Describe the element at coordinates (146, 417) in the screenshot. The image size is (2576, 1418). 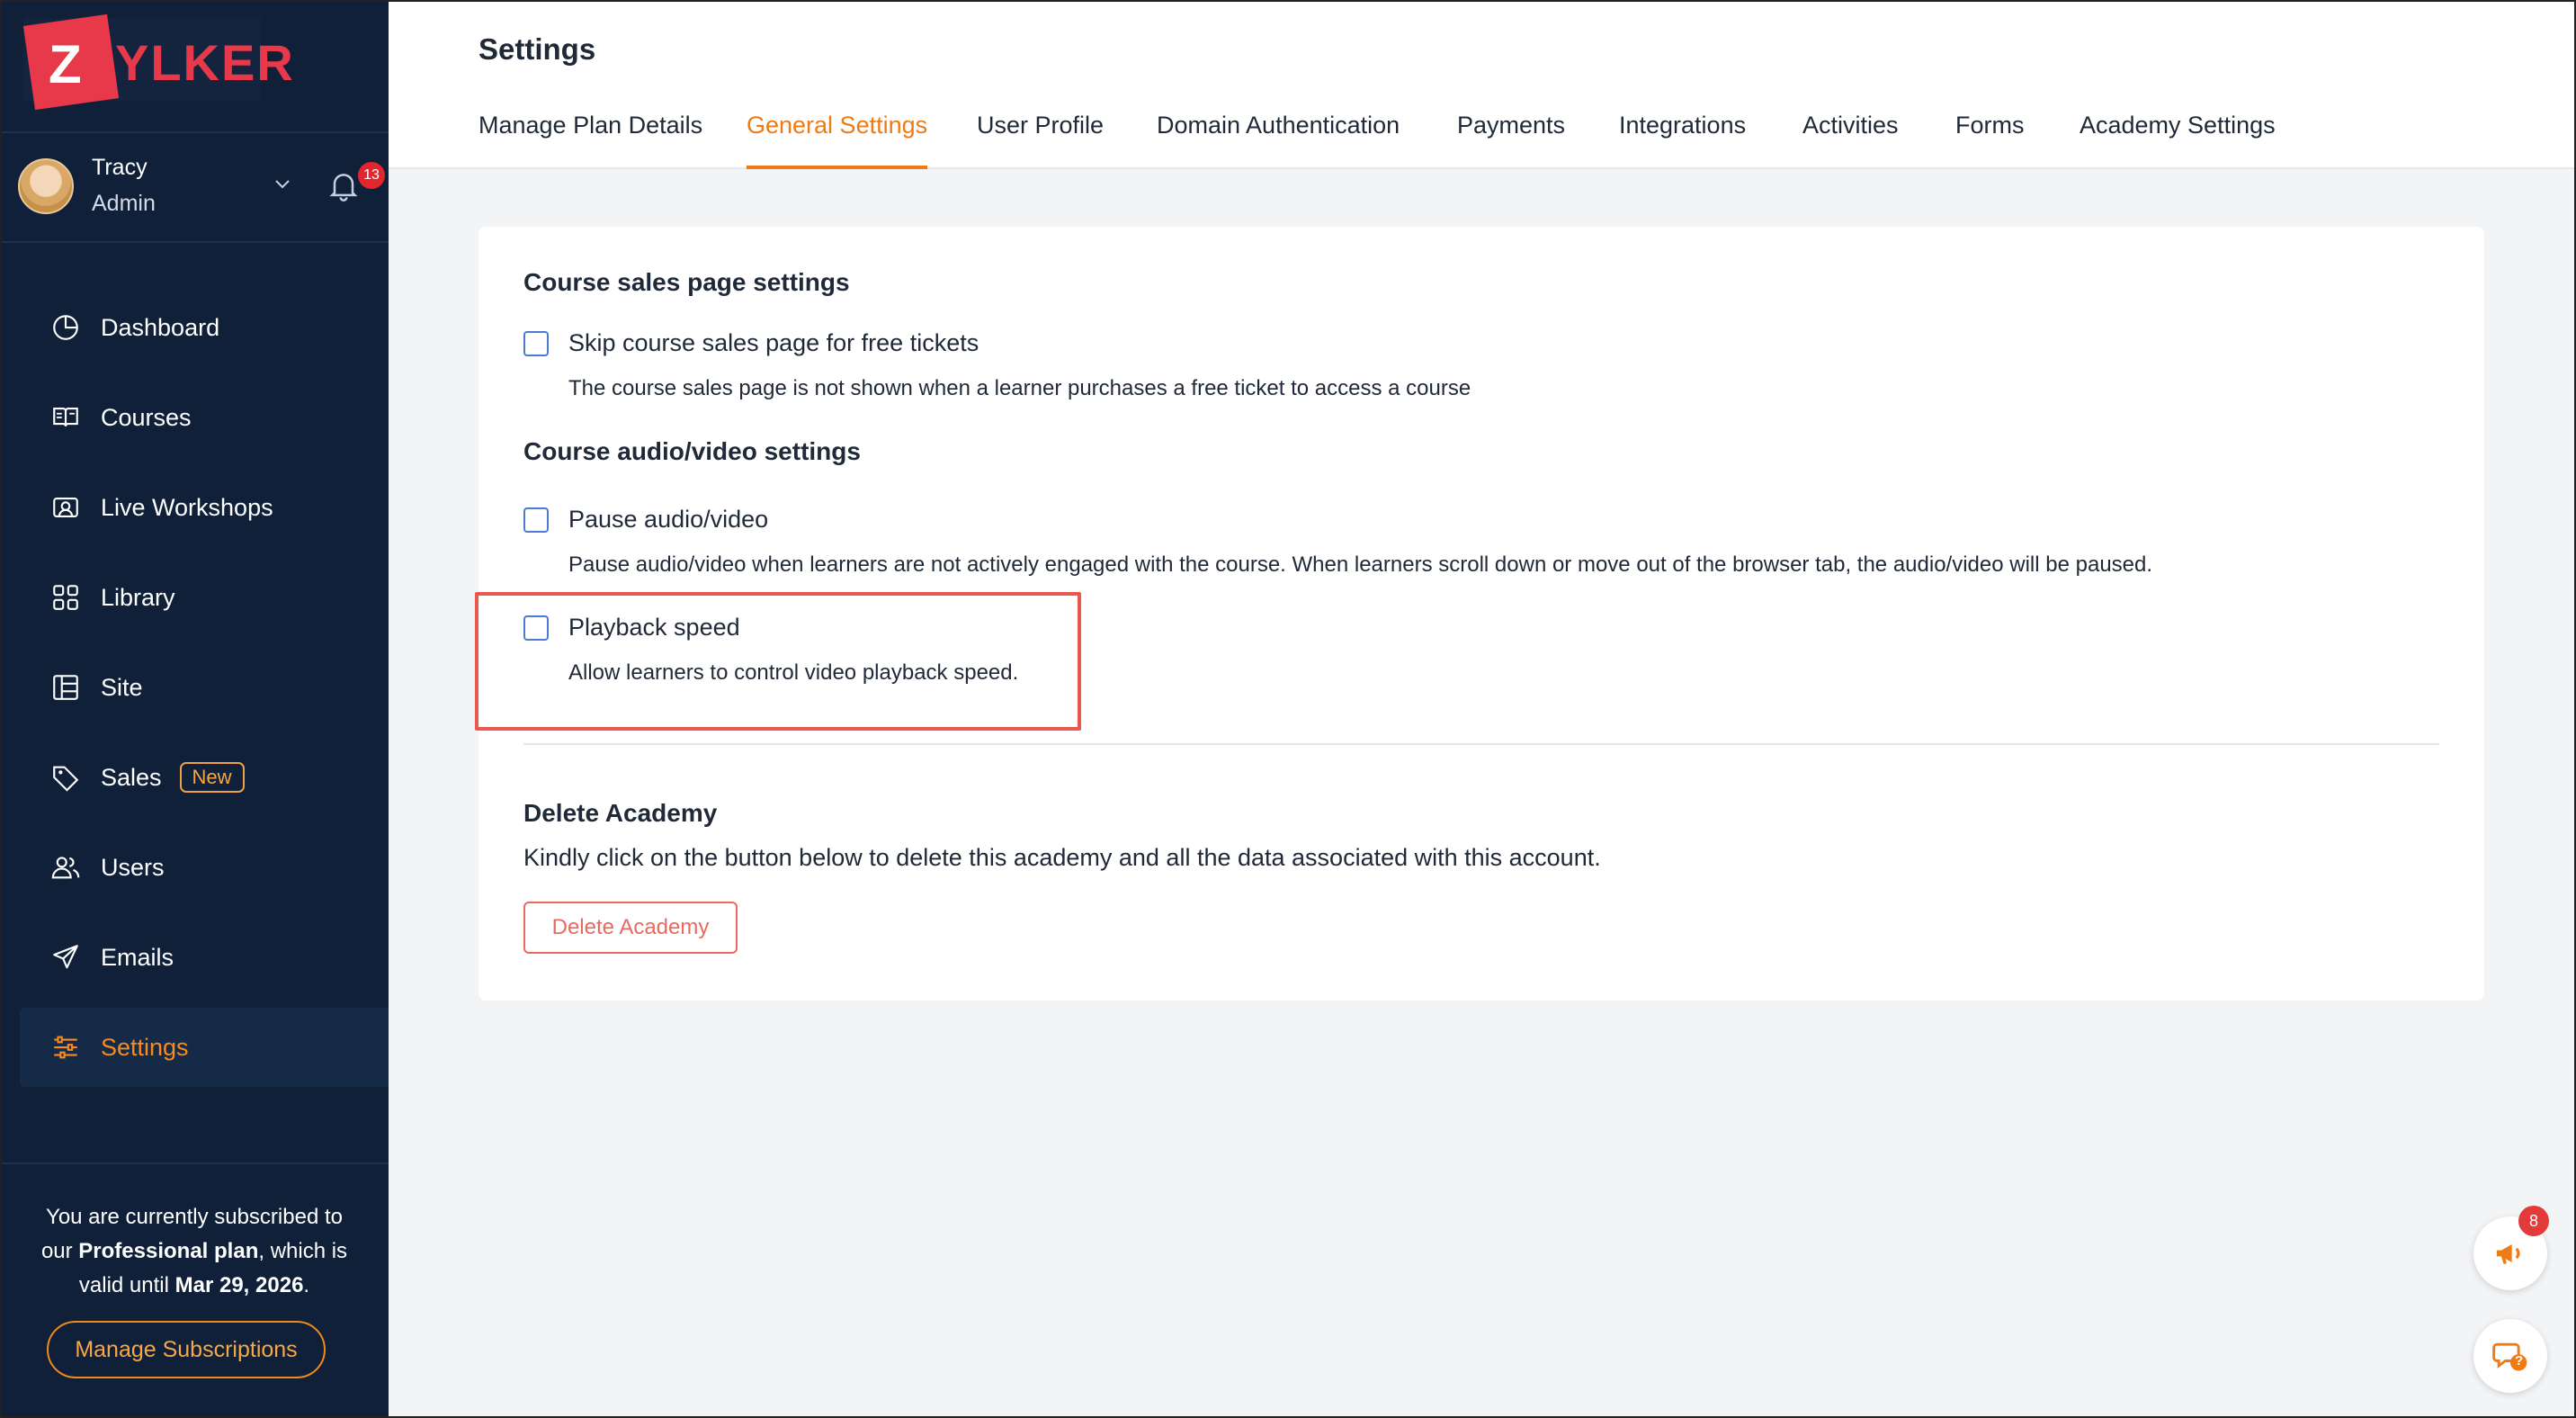
I see `sidebar-item-label: Courses` at that location.